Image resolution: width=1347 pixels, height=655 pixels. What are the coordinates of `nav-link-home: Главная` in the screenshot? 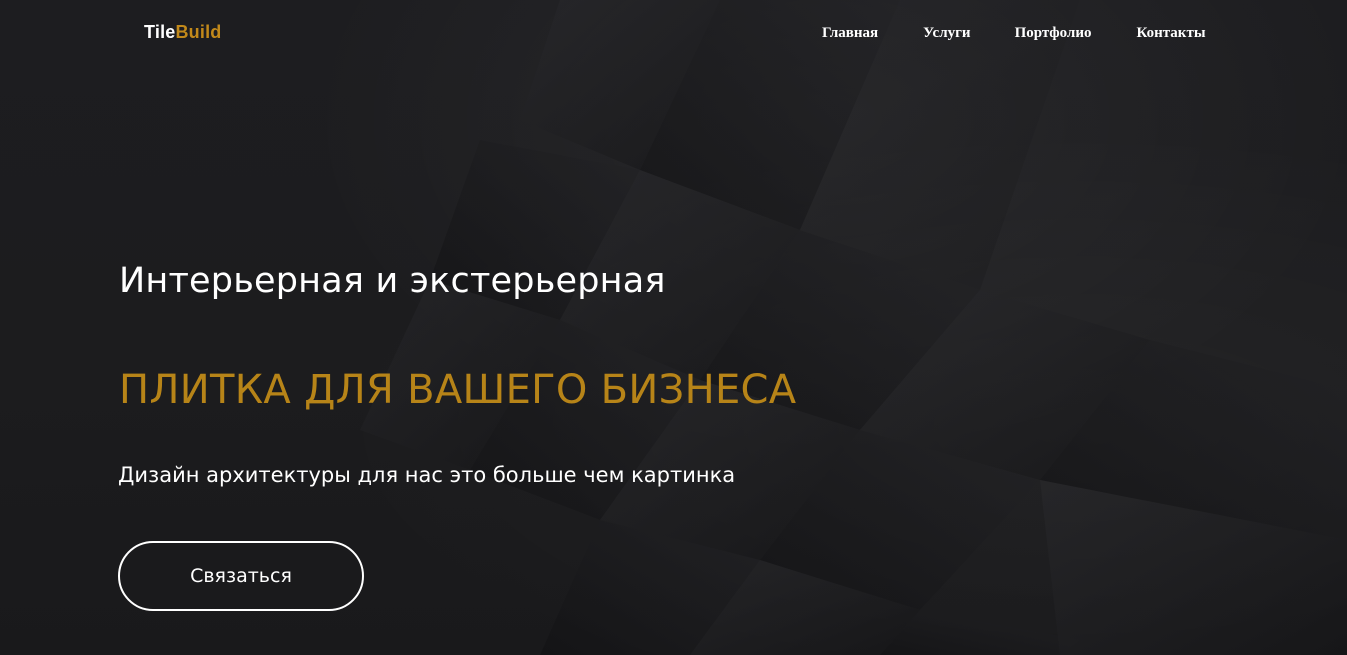 It's located at (850, 33).